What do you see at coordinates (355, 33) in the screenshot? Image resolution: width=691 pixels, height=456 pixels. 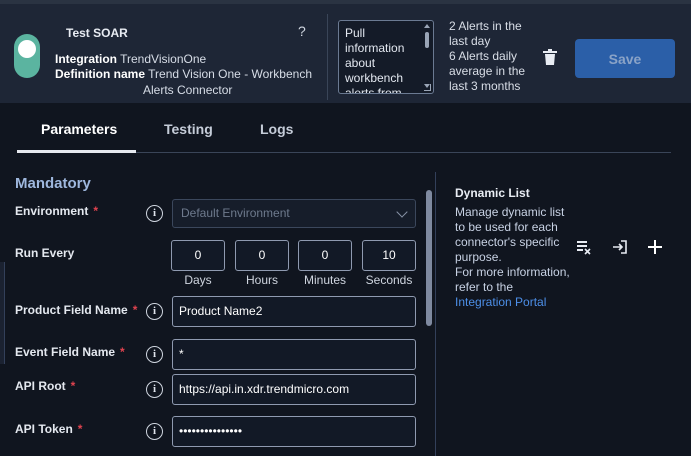 I see `description-line: Pull` at bounding box center [355, 33].